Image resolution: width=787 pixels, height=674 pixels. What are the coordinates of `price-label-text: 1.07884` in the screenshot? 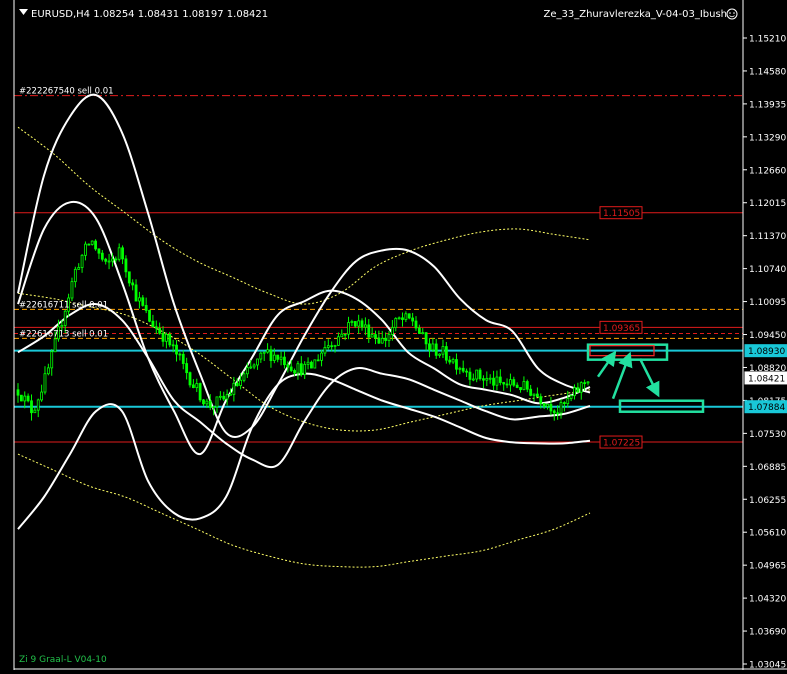 It's located at (766, 408).